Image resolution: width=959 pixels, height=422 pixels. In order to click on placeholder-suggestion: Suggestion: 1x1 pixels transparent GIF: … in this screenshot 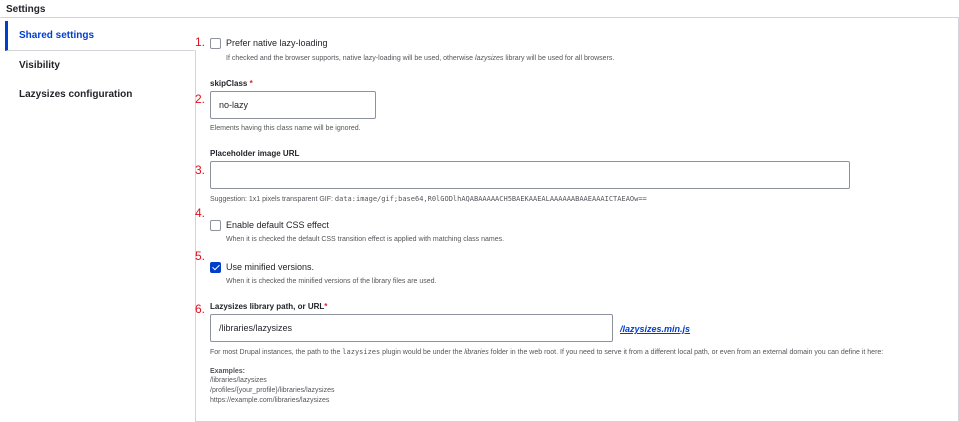, I will do `click(428, 199)`.